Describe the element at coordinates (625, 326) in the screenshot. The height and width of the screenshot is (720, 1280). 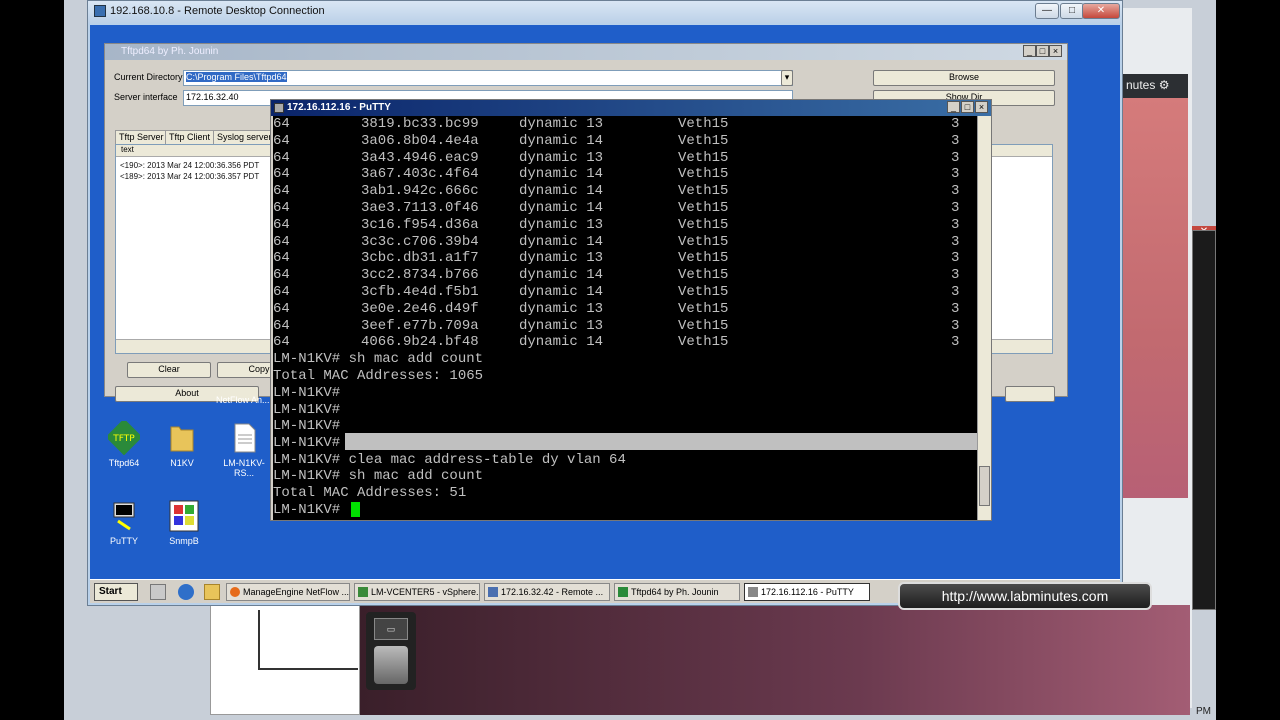
I see `mac-table-row: 64 3eef.e77b.709a dynamic 13 Veth15 3` at that location.